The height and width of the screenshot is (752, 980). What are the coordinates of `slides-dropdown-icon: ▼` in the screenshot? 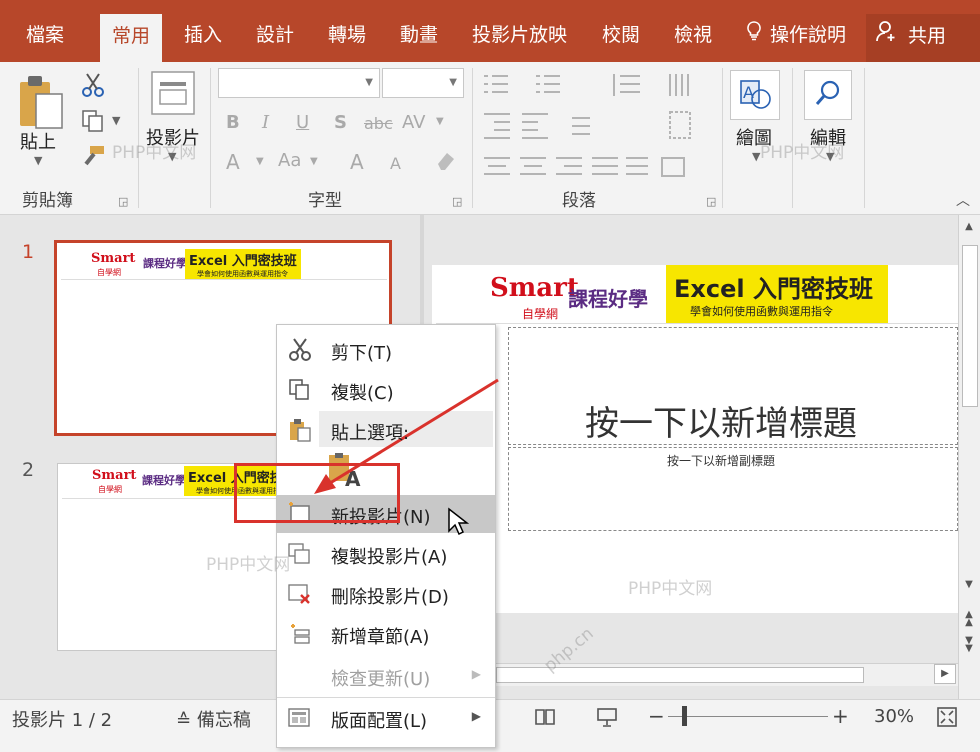 It's located at (172, 156).